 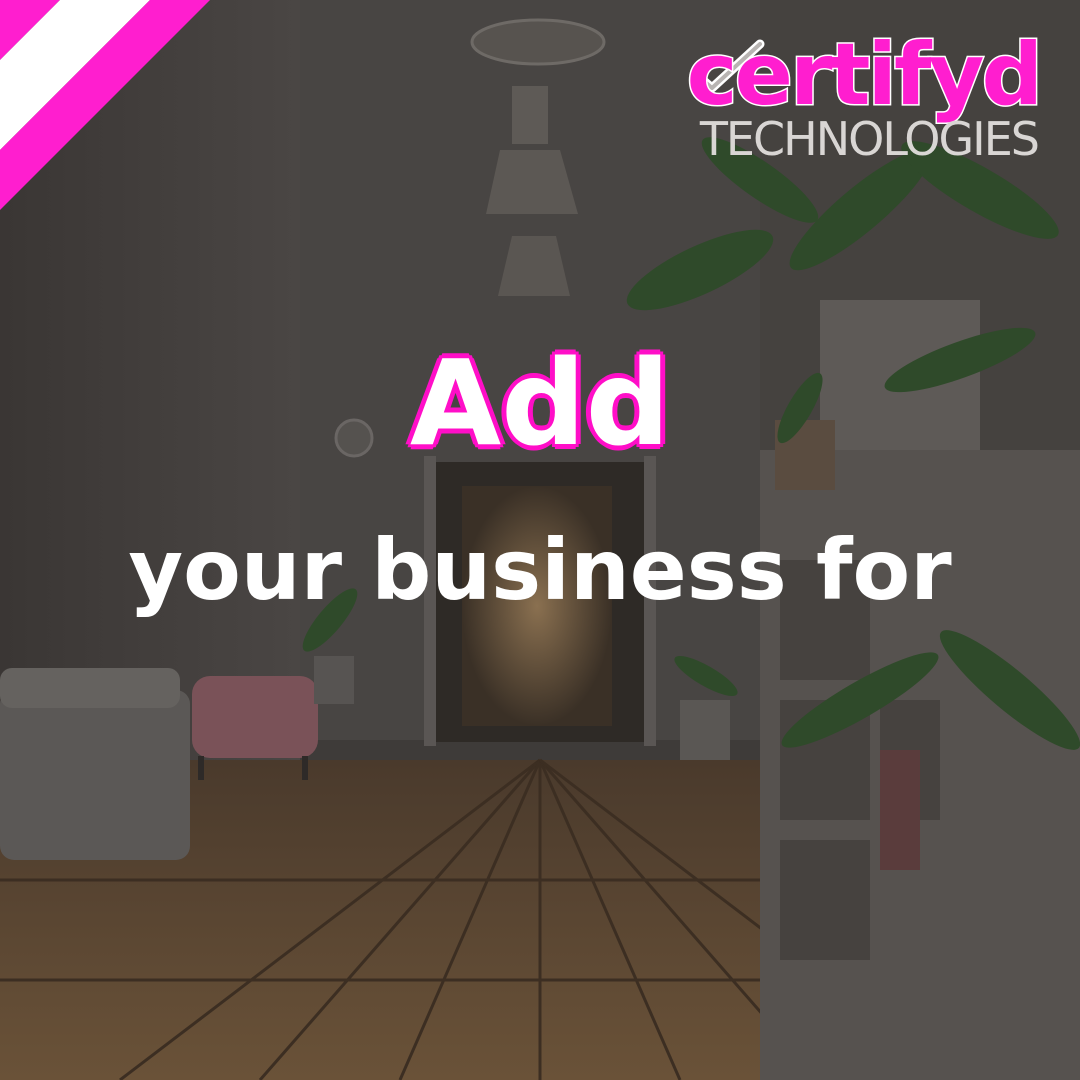 I want to click on corner-ribbon, so click(x=105, y=105).